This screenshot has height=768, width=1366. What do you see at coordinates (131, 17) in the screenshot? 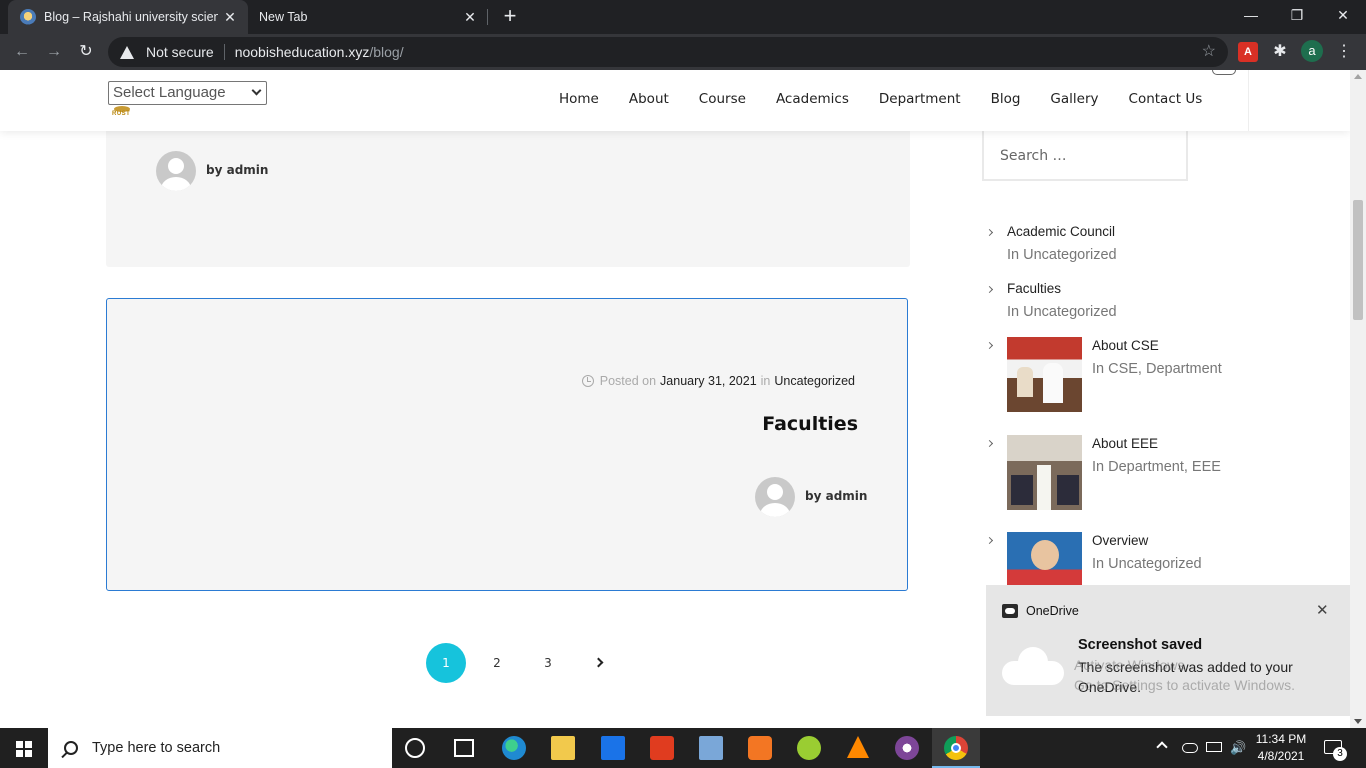
I see `tab-title: Blog – Rajshahi university science` at bounding box center [131, 17].